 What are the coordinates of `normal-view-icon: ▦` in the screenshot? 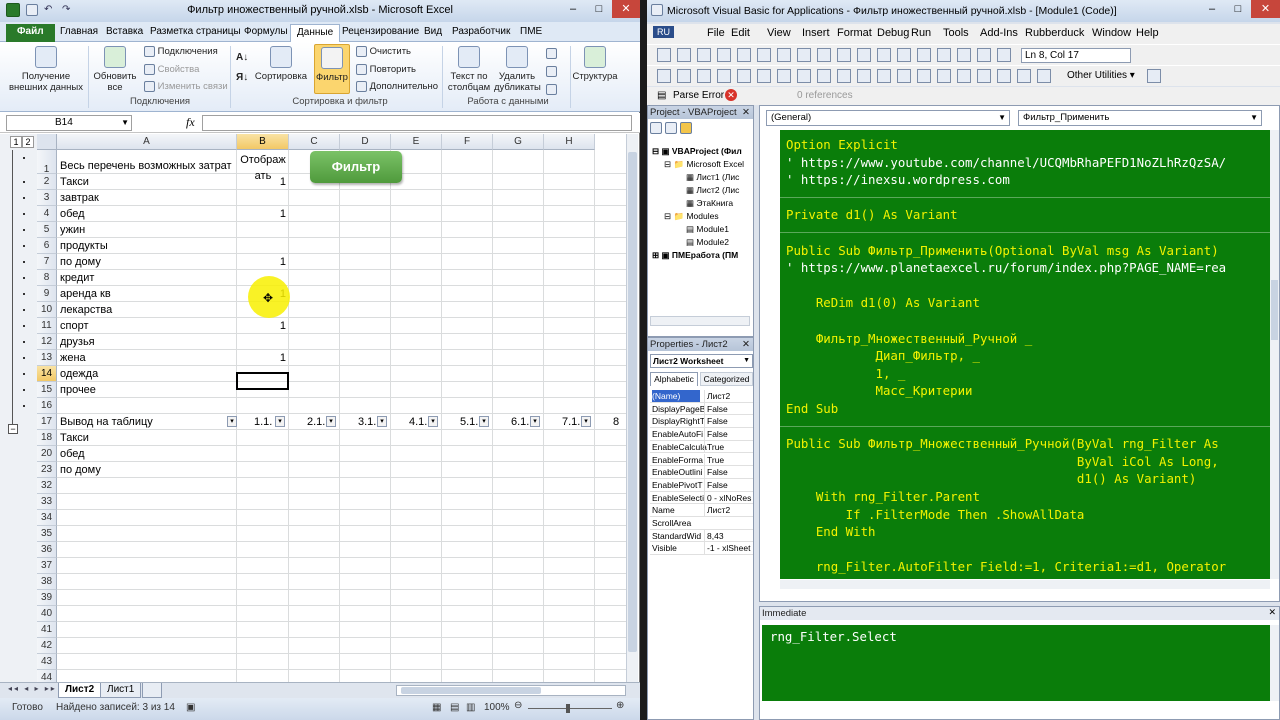 It's located at (436, 707).